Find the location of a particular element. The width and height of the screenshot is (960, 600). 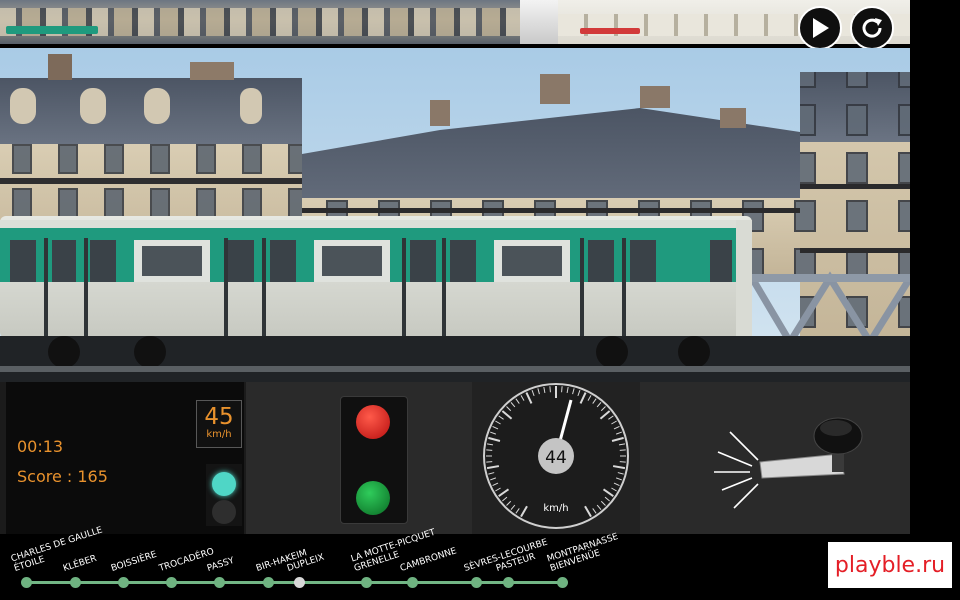

minimap-marker is located at coordinates (610, 31).